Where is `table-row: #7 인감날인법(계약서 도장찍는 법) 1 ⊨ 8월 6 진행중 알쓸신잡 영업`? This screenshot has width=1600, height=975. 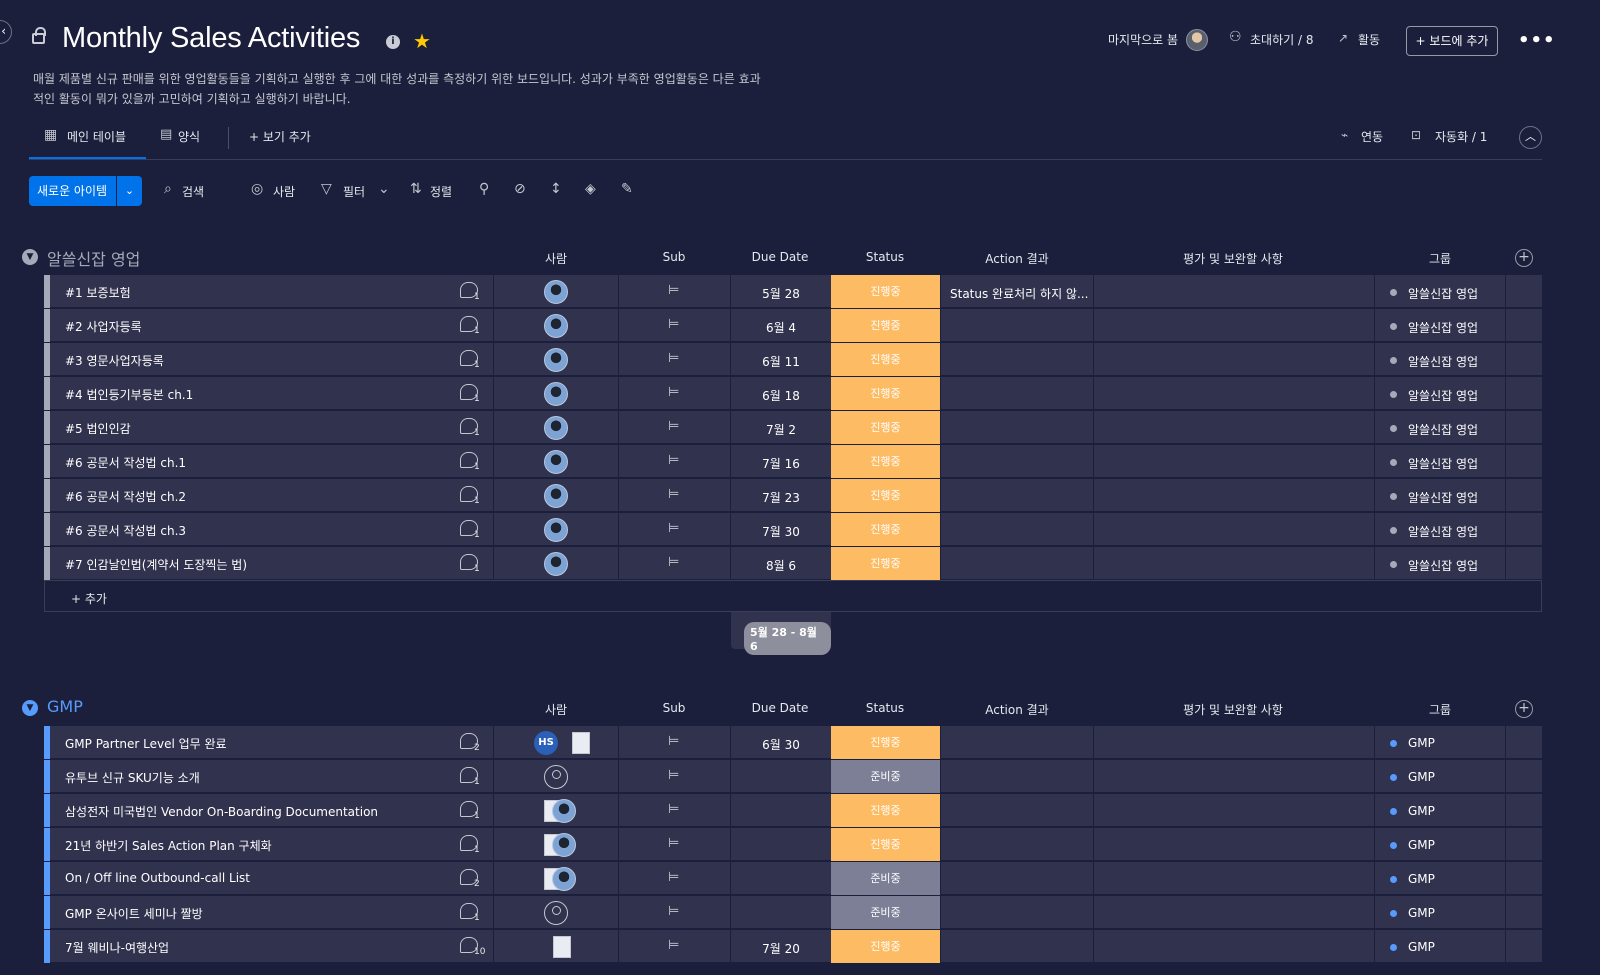 table-row: #7 인감날인법(계약서 도장찍는 법) 1 ⊨ 8월 6 진행중 알쓸신잡 영업 is located at coordinates (793, 563).